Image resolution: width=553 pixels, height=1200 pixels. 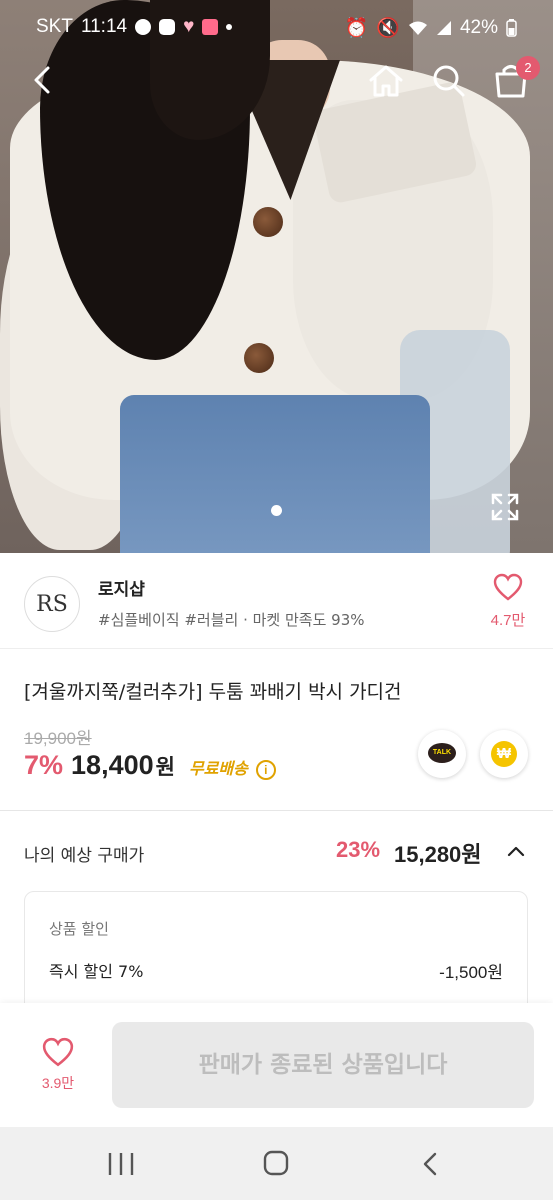 I want to click on won-coin-icon: ₩, so click(x=504, y=754).